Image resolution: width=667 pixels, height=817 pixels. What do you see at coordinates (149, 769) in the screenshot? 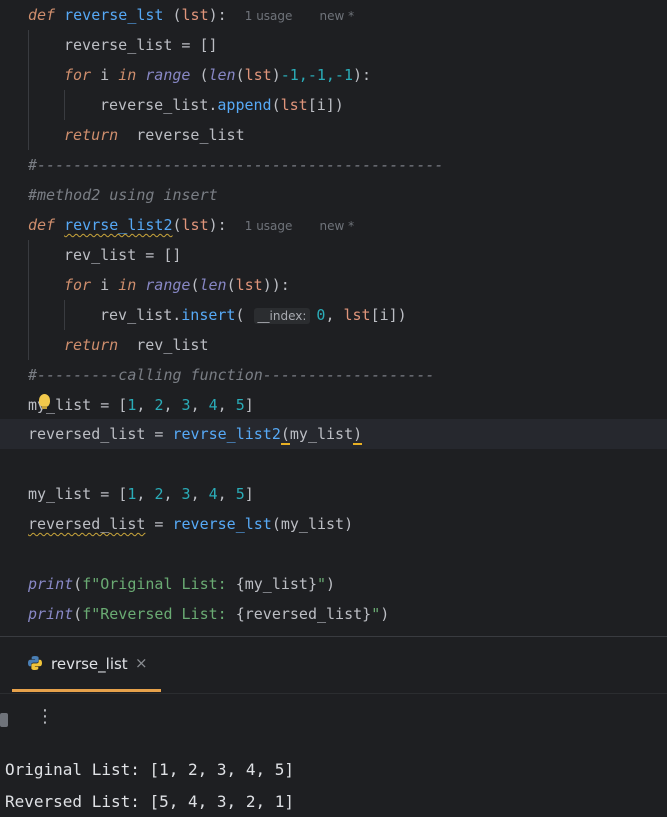
I see `console-line: Original List: [1, 2, 3, 4, 5]` at bounding box center [149, 769].